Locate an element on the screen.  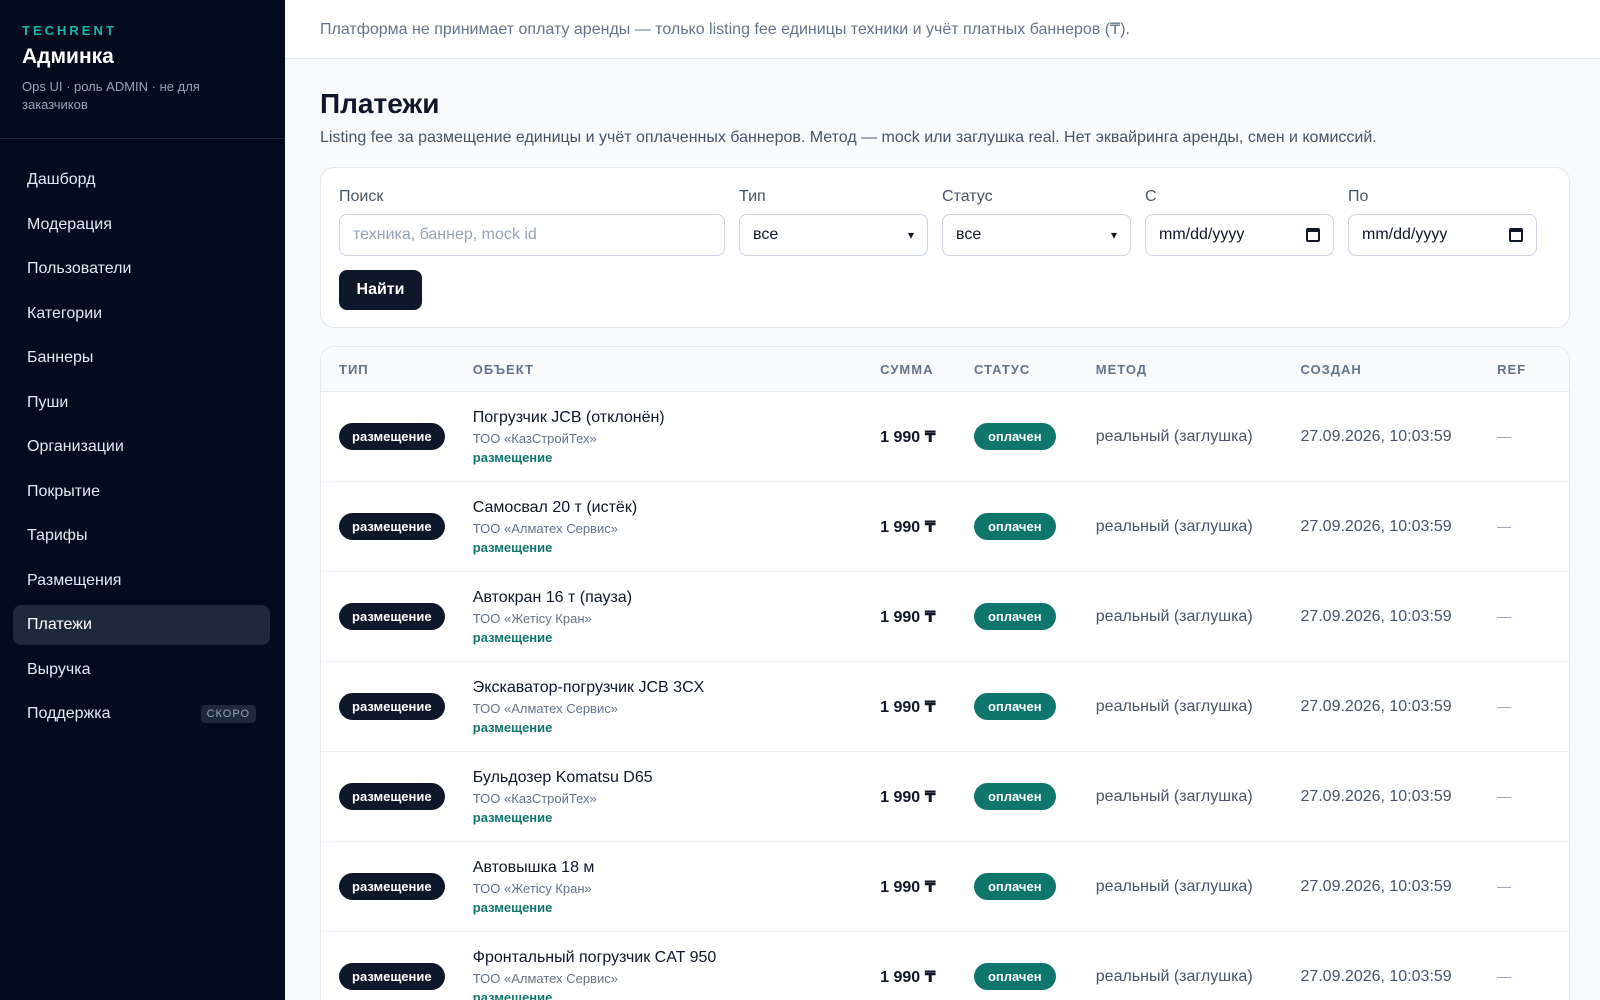
sidebar-item: Пуши is located at coordinates (141, 403).